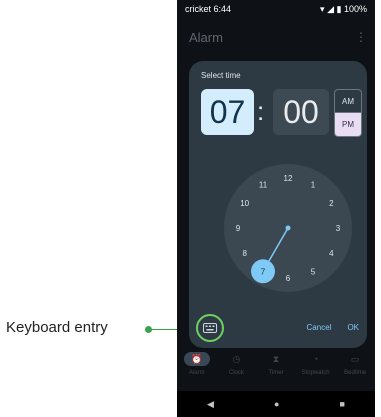 Image resolution: width=381 pixels, height=417 pixels. What do you see at coordinates (355, 358) in the screenshot?
I see `bed-icon: ▭` at bounding box center [355, 358].